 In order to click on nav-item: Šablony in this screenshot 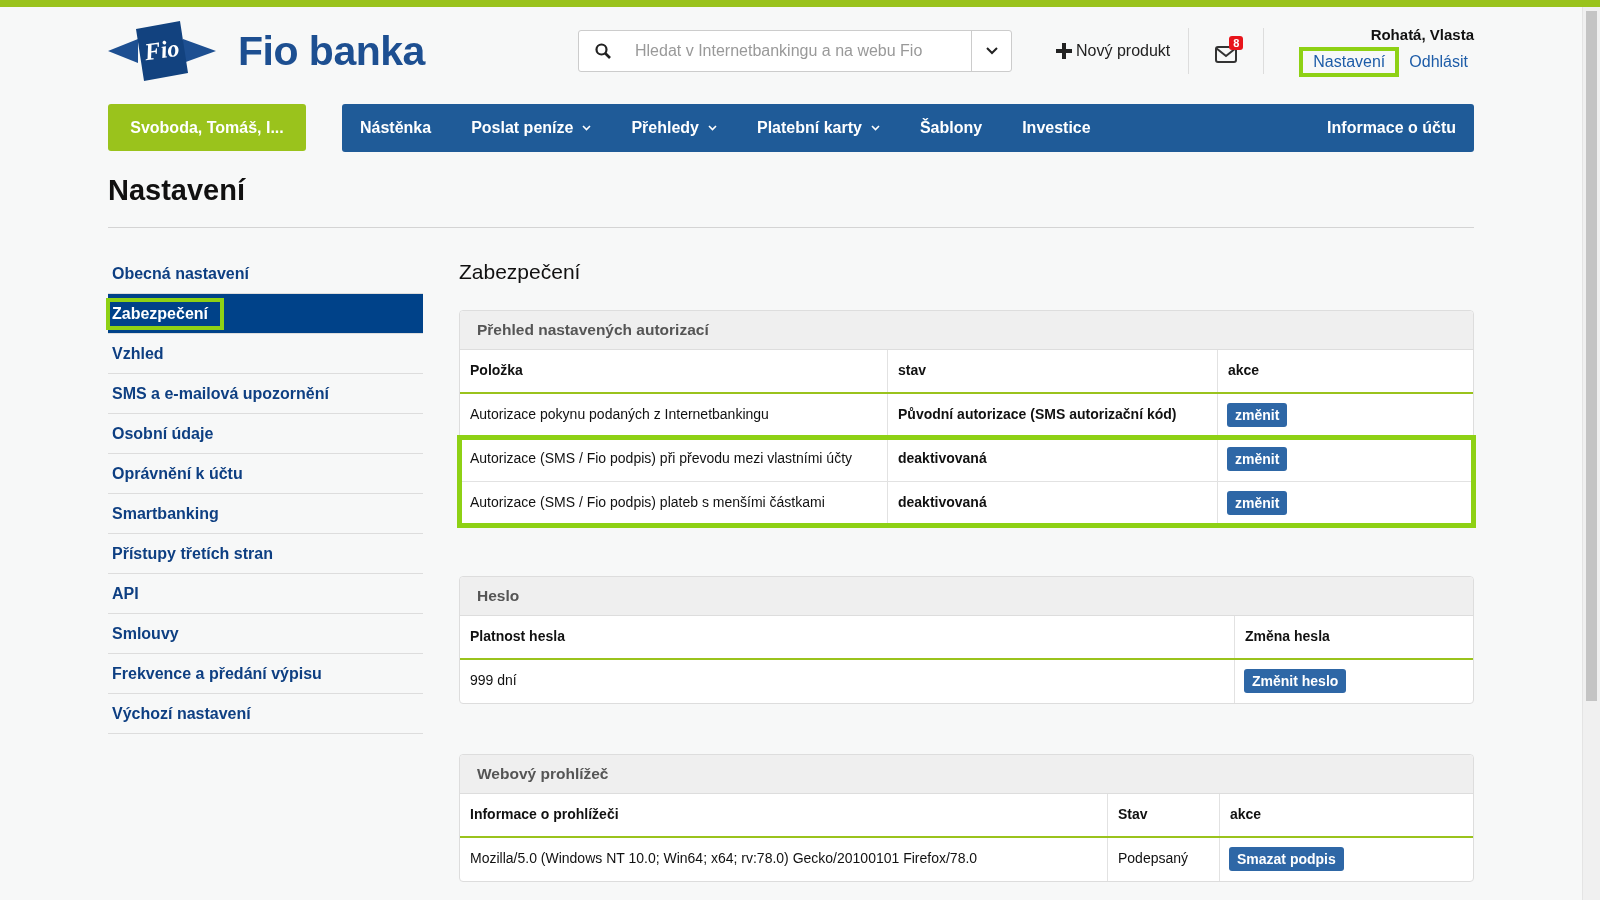, I will do `click(951, 128)`.